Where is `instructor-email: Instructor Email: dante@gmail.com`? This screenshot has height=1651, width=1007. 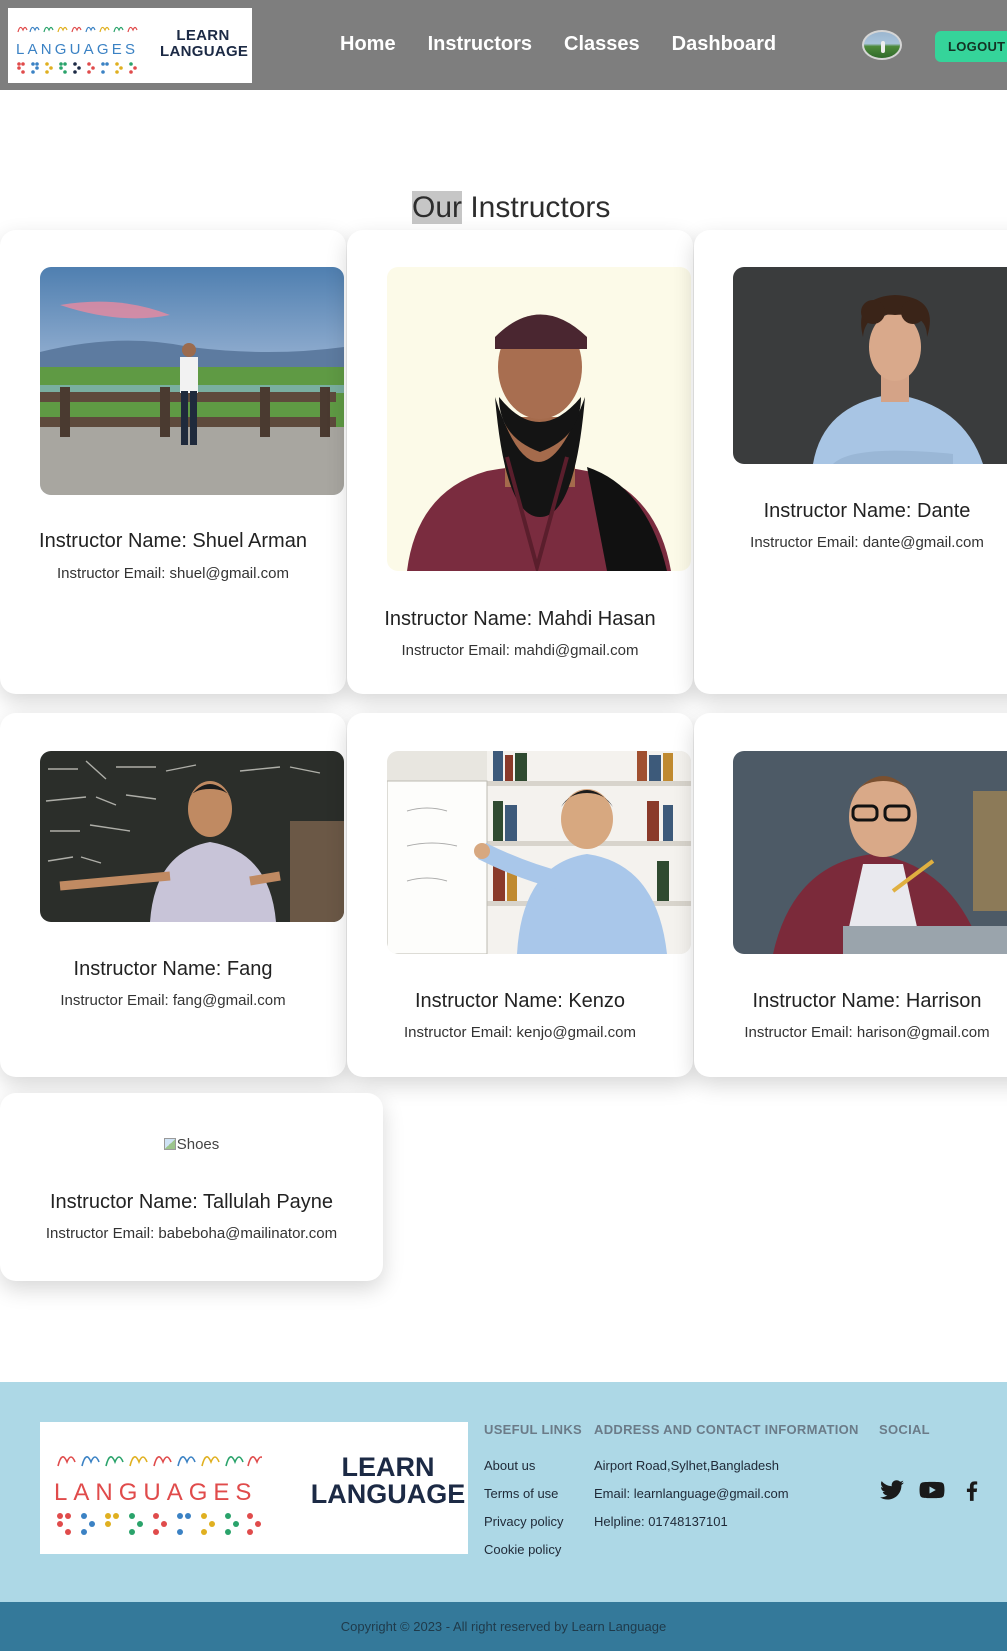 instructor-email: Instructor Email: dante@gmail.com is located at coordinates (867, 542).